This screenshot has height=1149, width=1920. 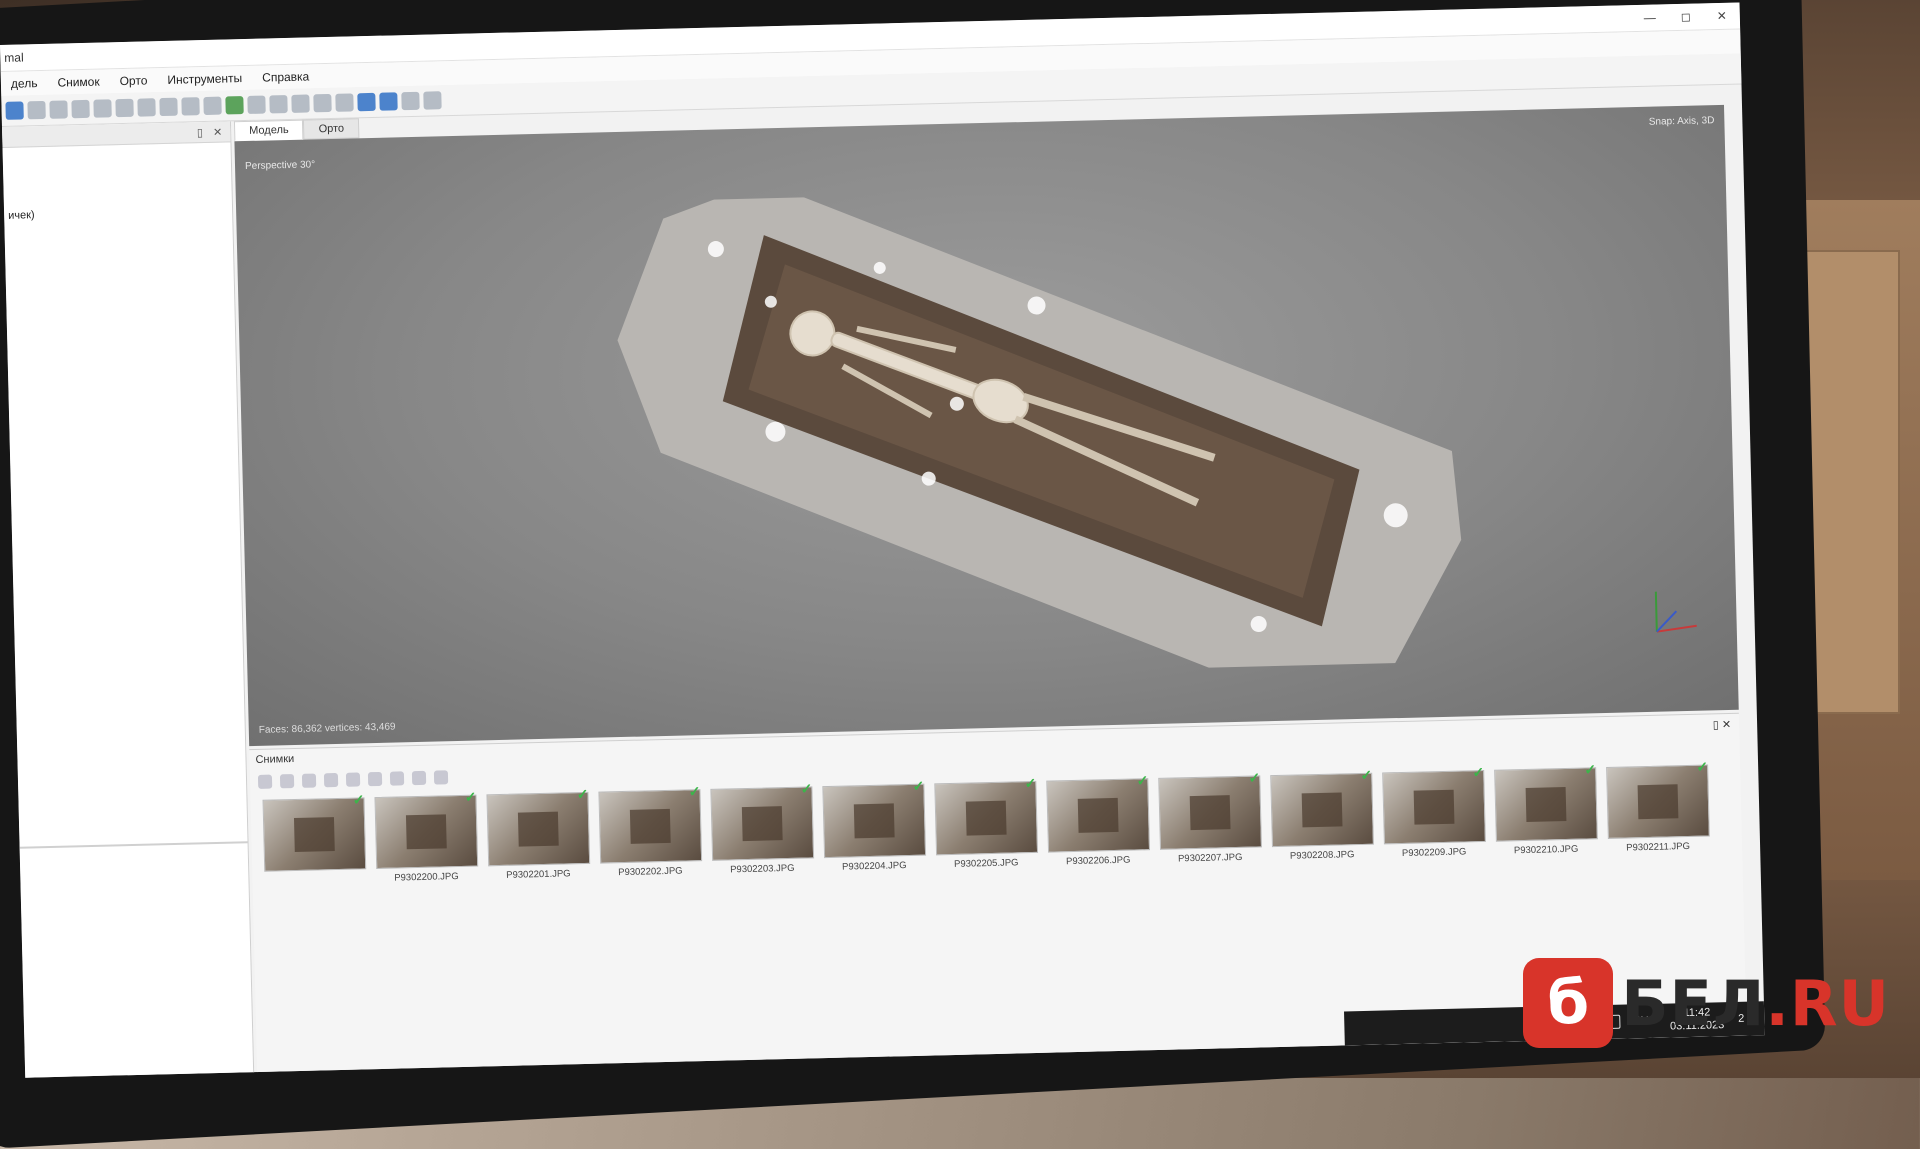 What do you see at coordinates (1650, 17) in the screenshot?
I see `minimize-button: —` at bounding box center [1650, 17].